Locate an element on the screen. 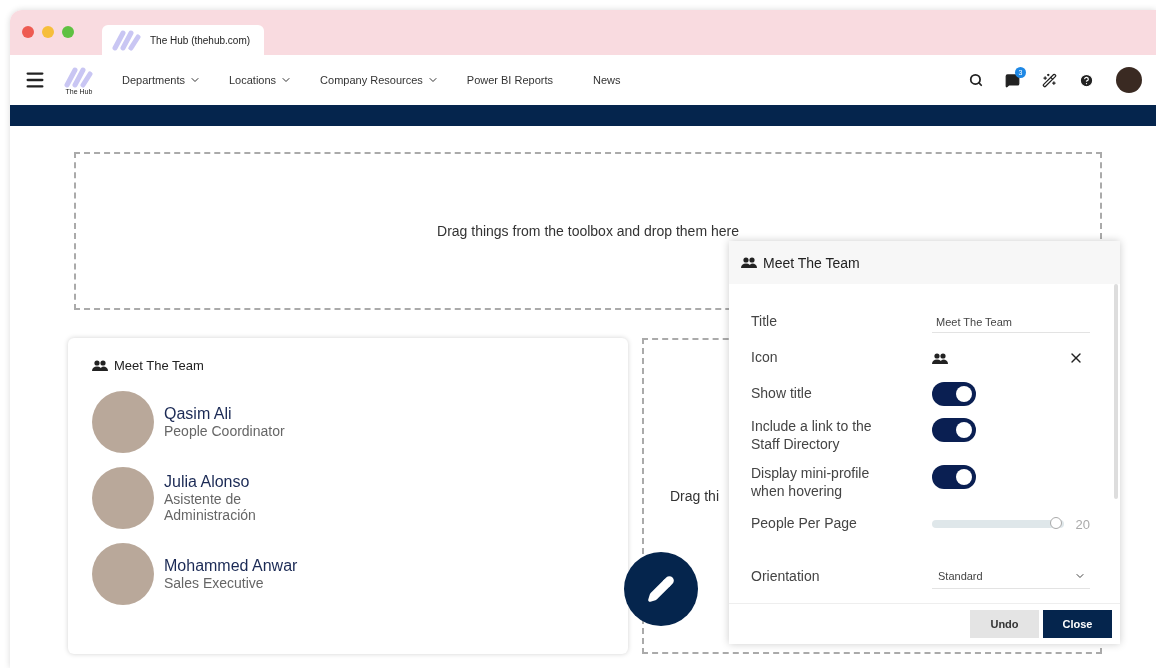 The image size is (1156, 668). person-role: Sales Executive is located at coordinates (214, 583).